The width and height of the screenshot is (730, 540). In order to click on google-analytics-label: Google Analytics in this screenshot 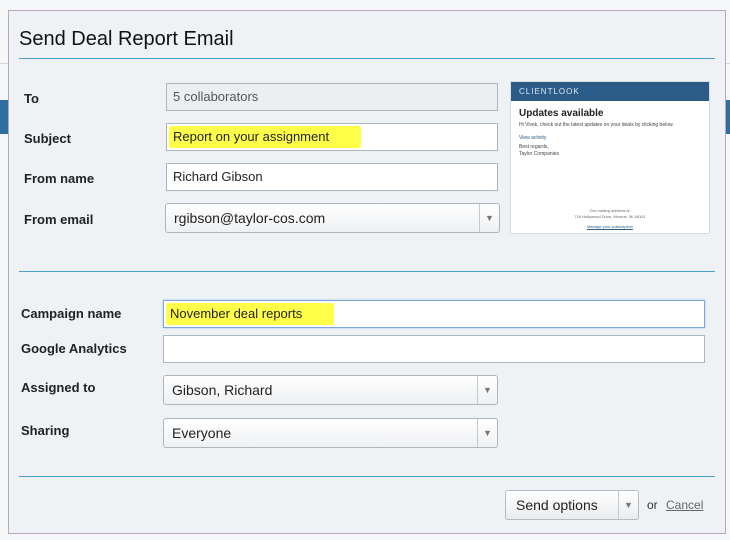, I will do `click(74, 348)`.